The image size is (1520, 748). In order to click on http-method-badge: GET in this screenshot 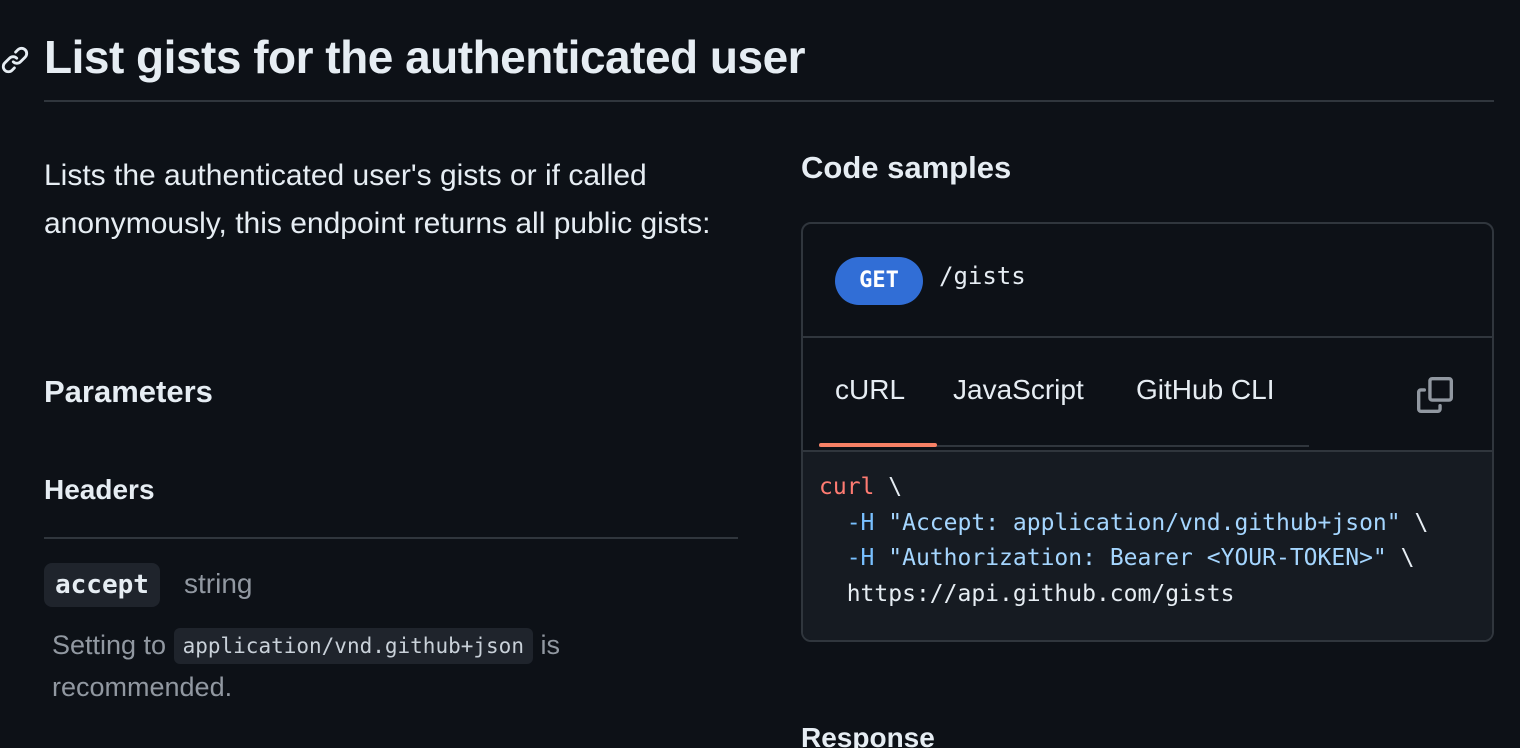, I will do `click(879, 281)`.